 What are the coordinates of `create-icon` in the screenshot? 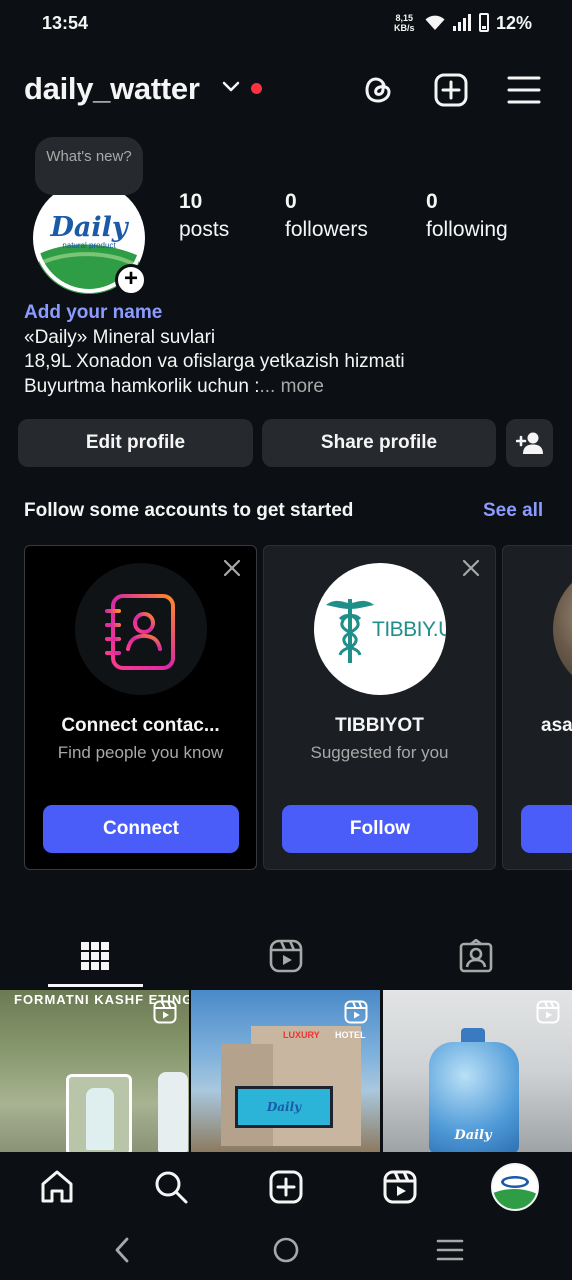 It's located at (286, 1187).